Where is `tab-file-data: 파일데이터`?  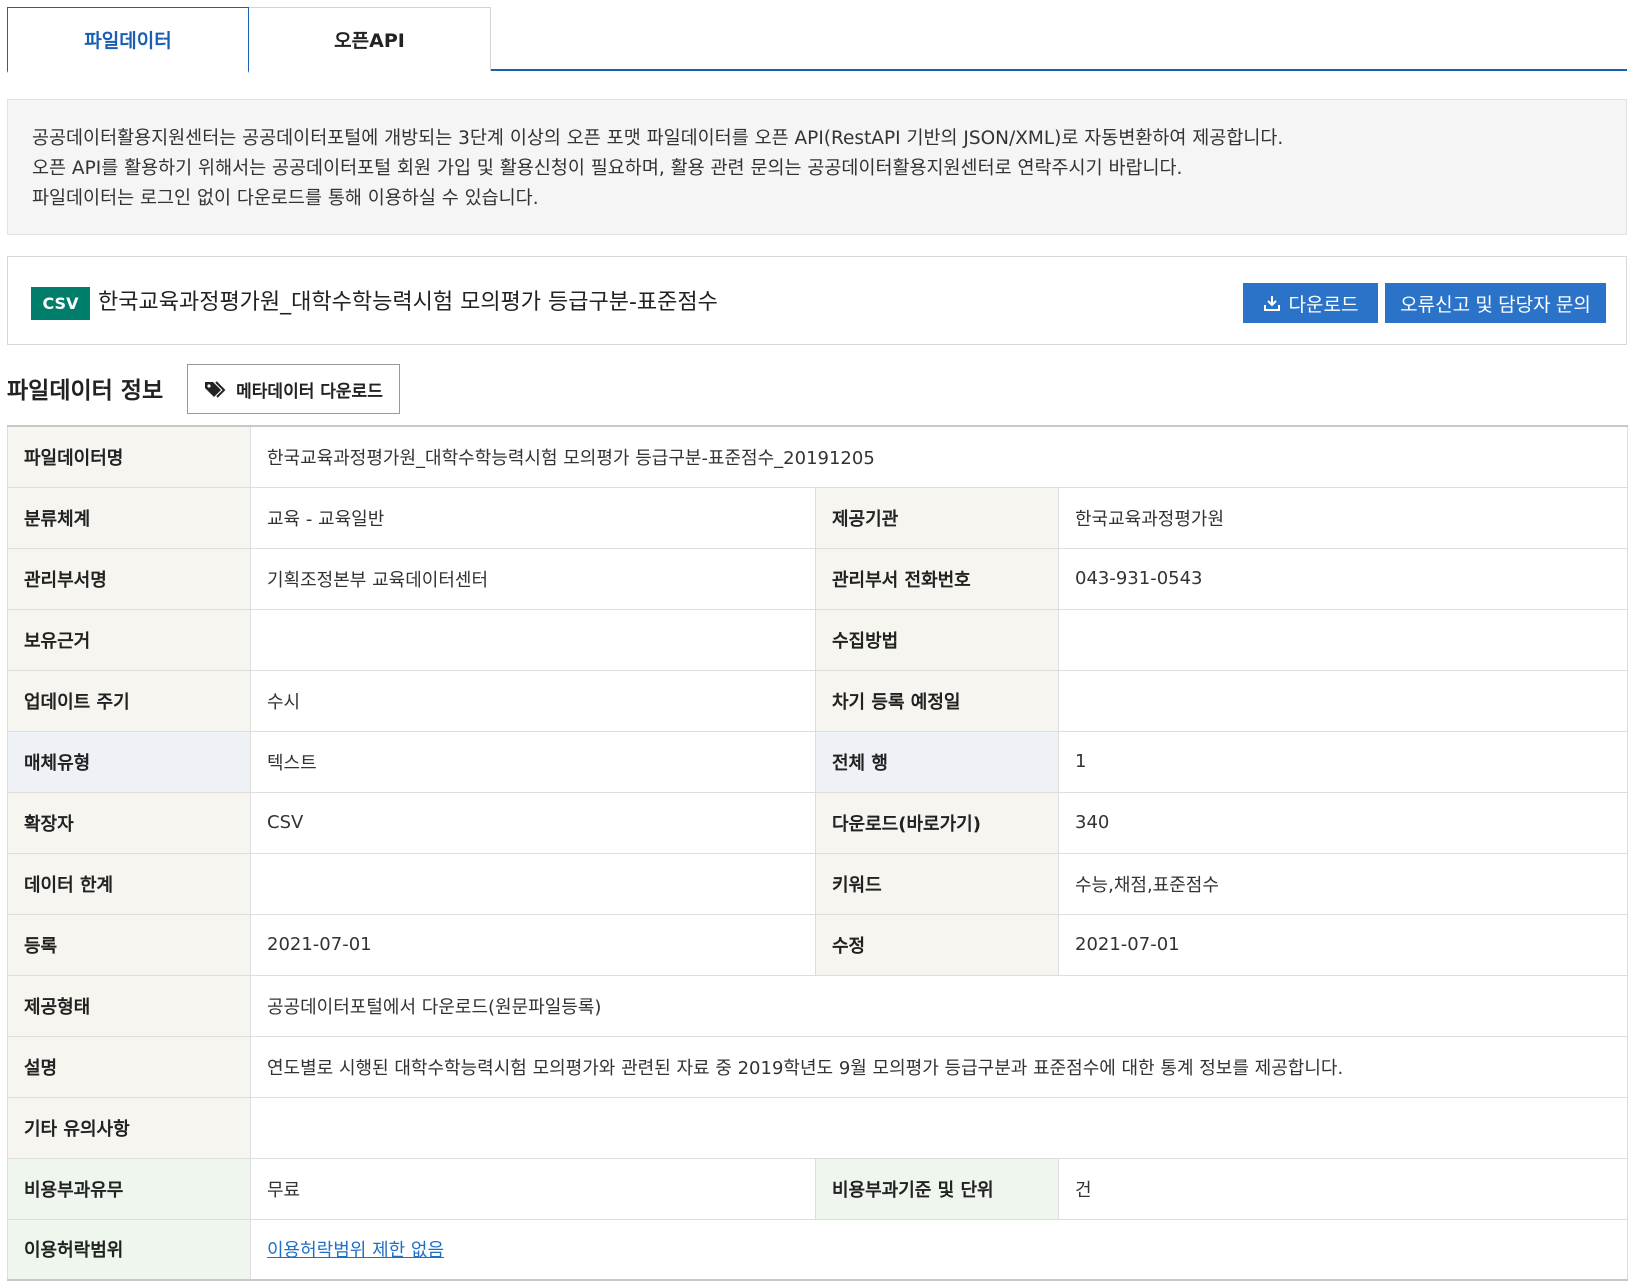 tab-file-data: 파일데이터 is located at coordinates (128, 40).